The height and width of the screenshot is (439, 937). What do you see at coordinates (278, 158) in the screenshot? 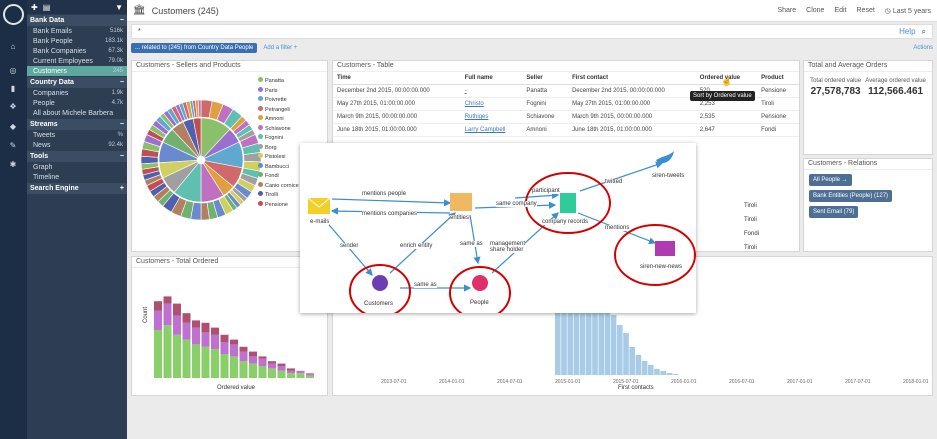
I see `legend-item: Pistolesi` at bounding box center [278, 158].